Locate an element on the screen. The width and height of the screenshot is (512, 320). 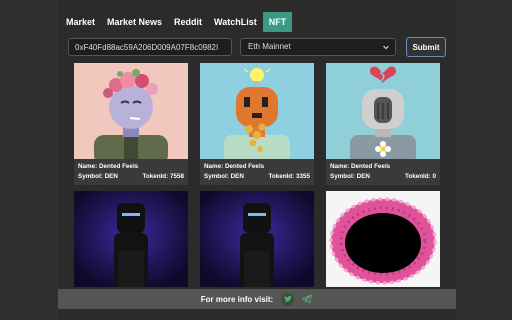
nft-token-id: TokenId: 3355 is located at coordinates (289, 176).